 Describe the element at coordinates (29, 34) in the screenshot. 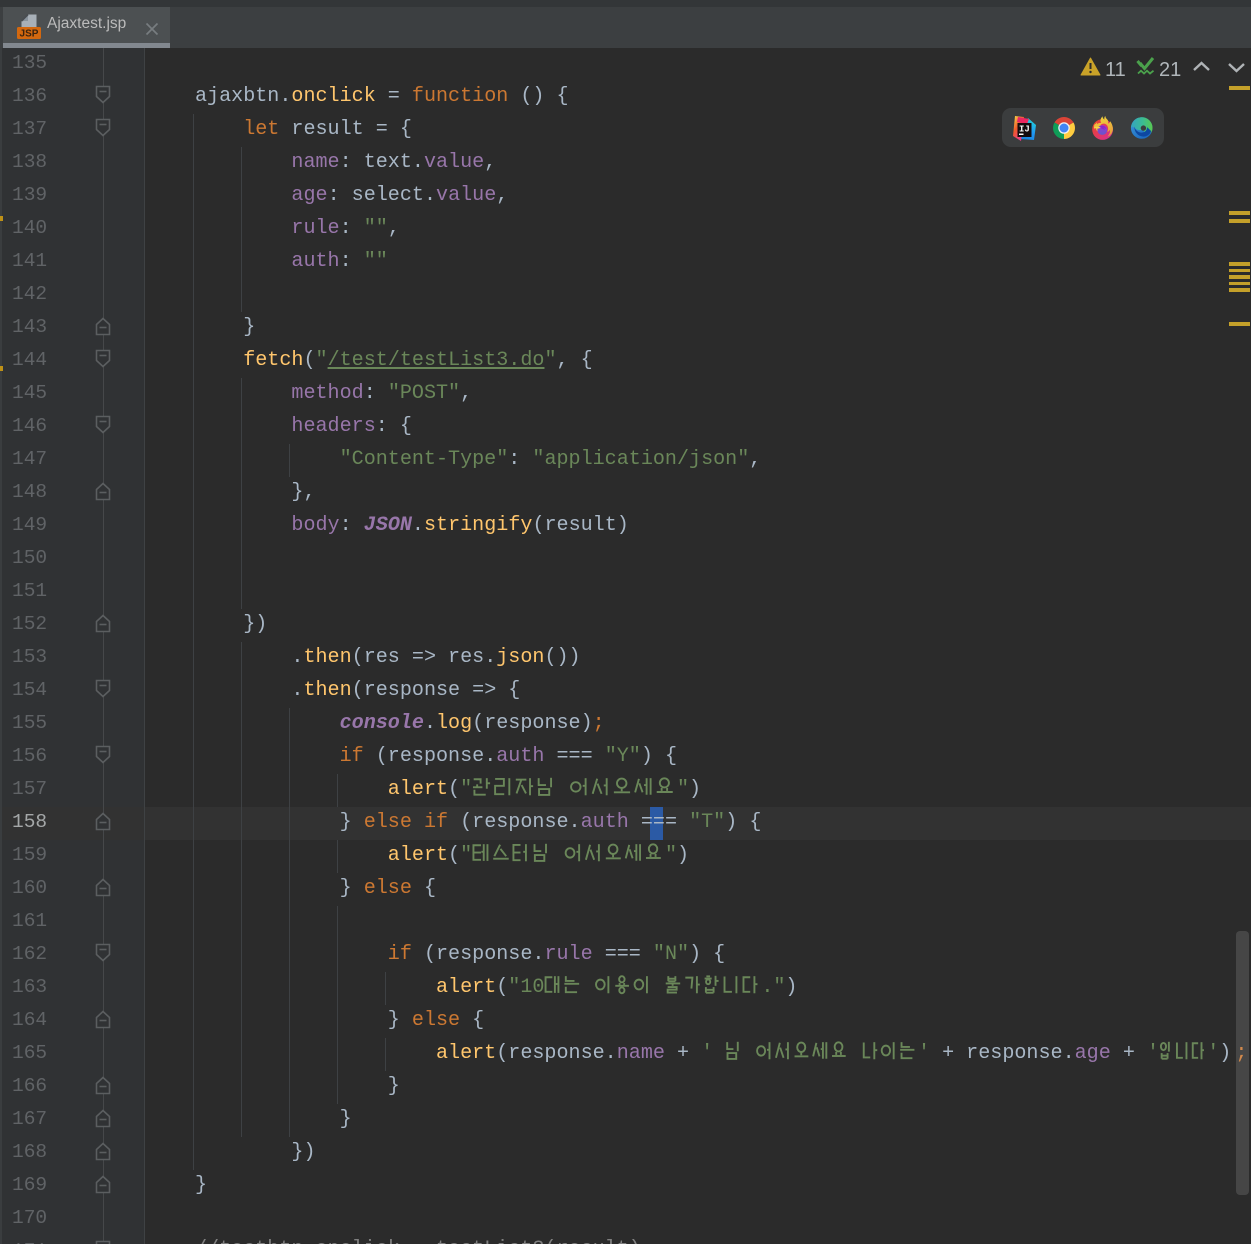

I see `svg-text: JSP` at that location.